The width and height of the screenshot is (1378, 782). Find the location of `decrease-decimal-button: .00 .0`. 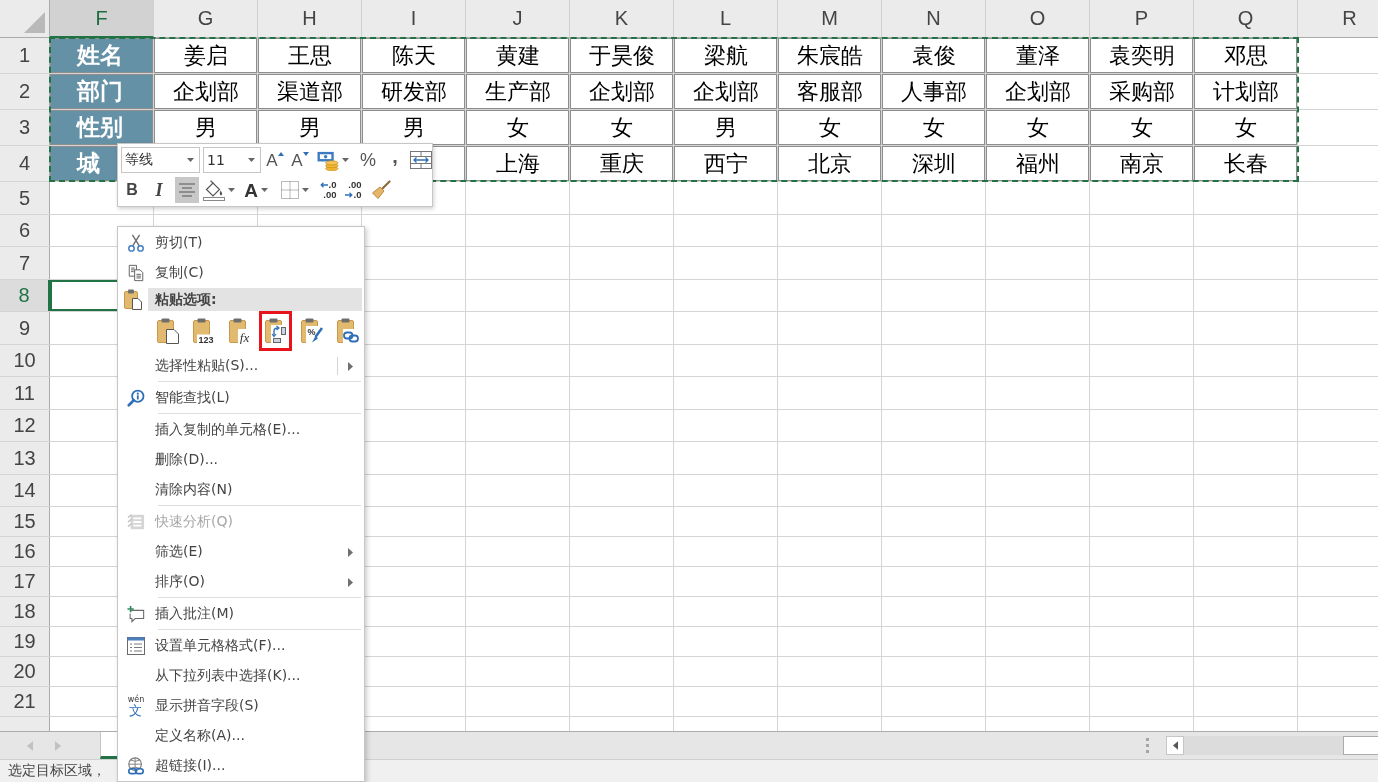

decrease-decimal-button: .00 .0 is located at coordinates (353, 190).